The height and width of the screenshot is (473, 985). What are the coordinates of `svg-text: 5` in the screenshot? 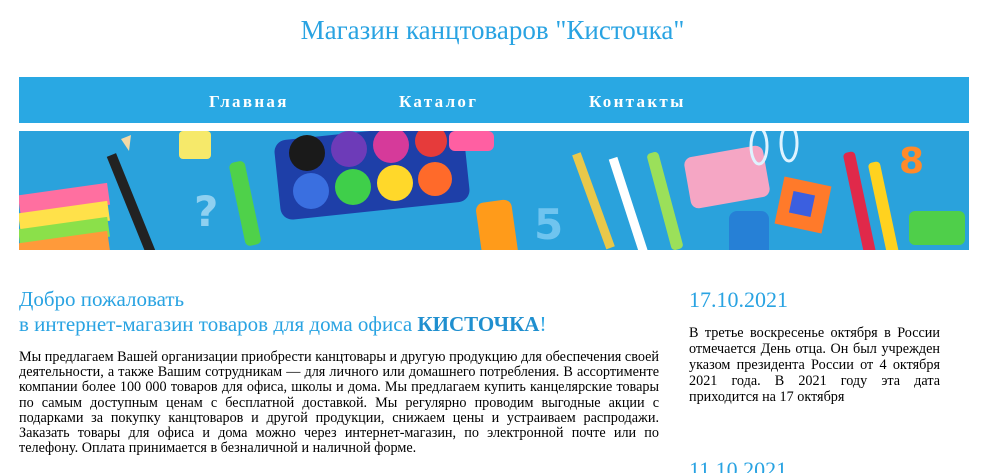 It's located at (548, 224).